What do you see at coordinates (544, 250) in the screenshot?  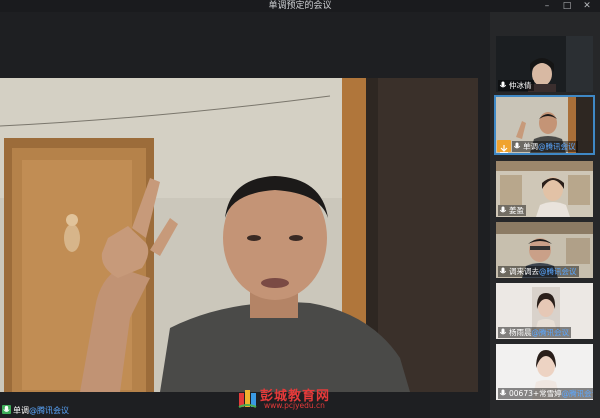 I see `participant-tile: 调来调去@腾讯会议` at bounding box center [544, 250].